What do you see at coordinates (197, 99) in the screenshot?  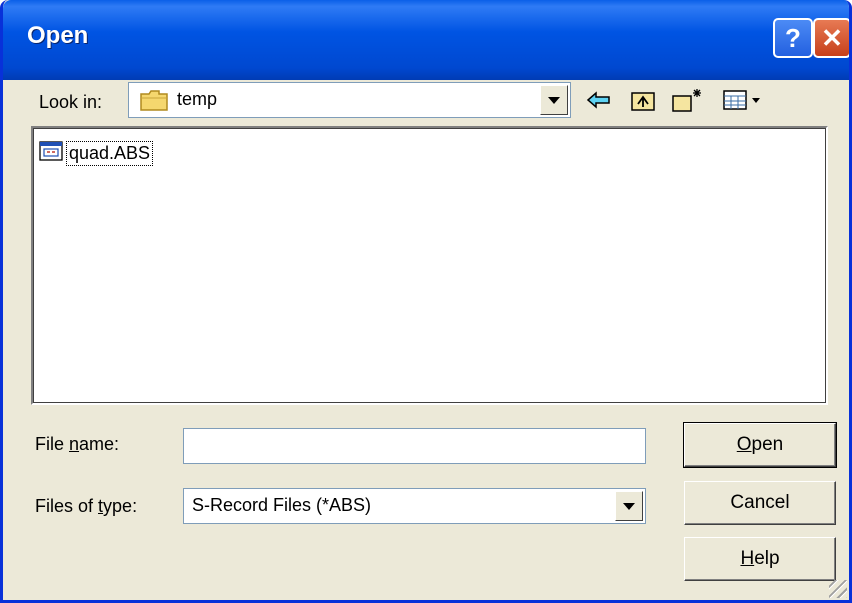 I see `look-in-value: temp` at bounding box center [197, 99].